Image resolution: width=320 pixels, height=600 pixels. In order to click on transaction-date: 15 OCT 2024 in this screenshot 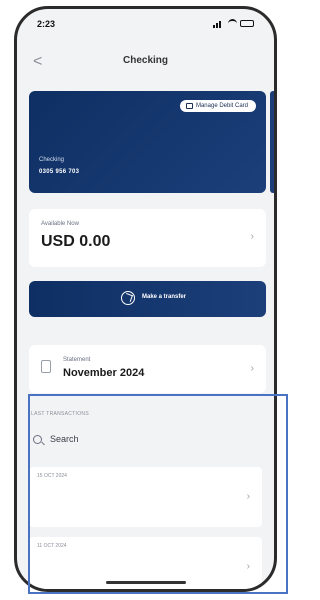, I will do `click(52, 476)`.